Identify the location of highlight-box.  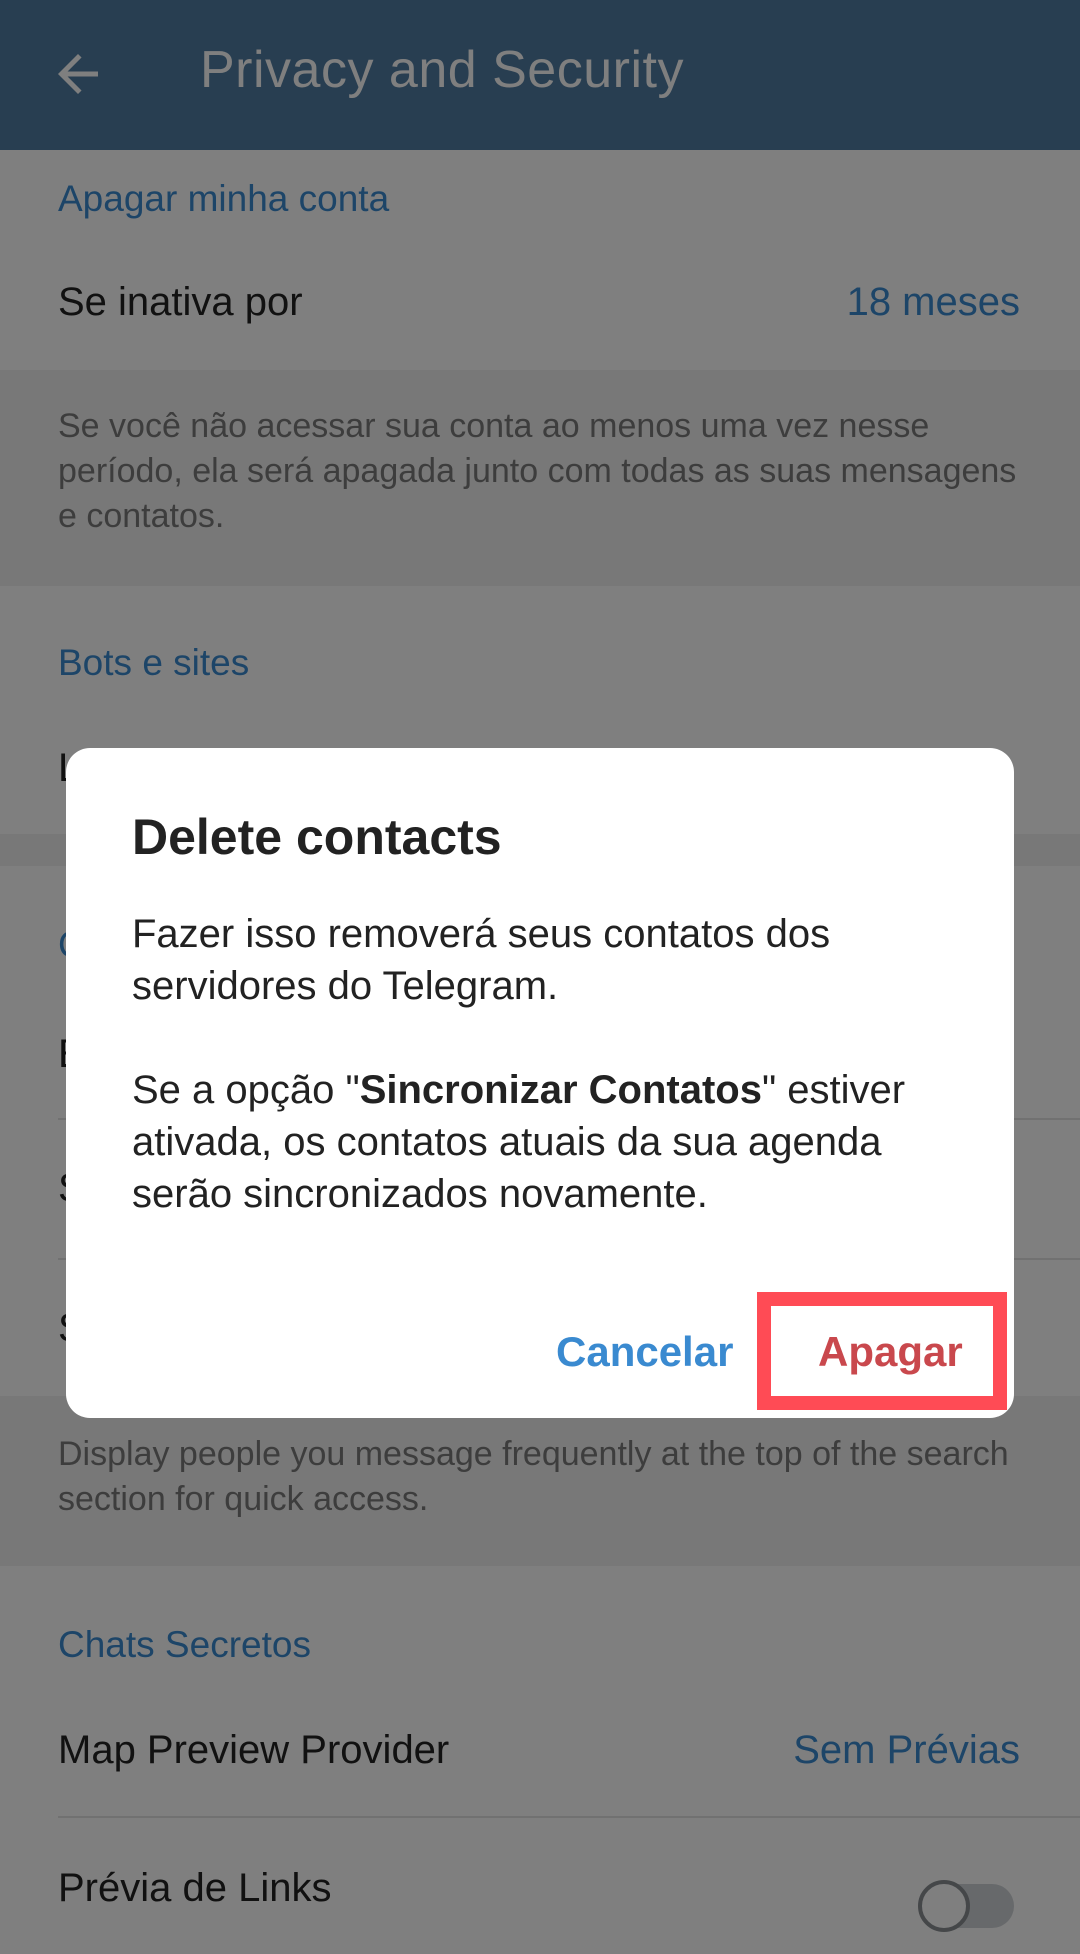
(882, 1351).